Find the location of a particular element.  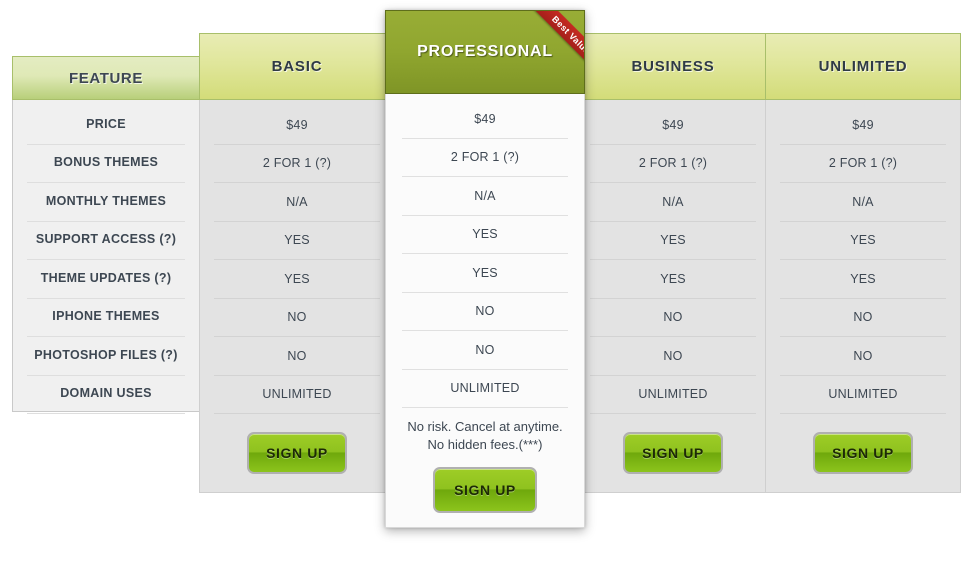

plan-title-basic: BASIC is located at coordinates (297, 66).